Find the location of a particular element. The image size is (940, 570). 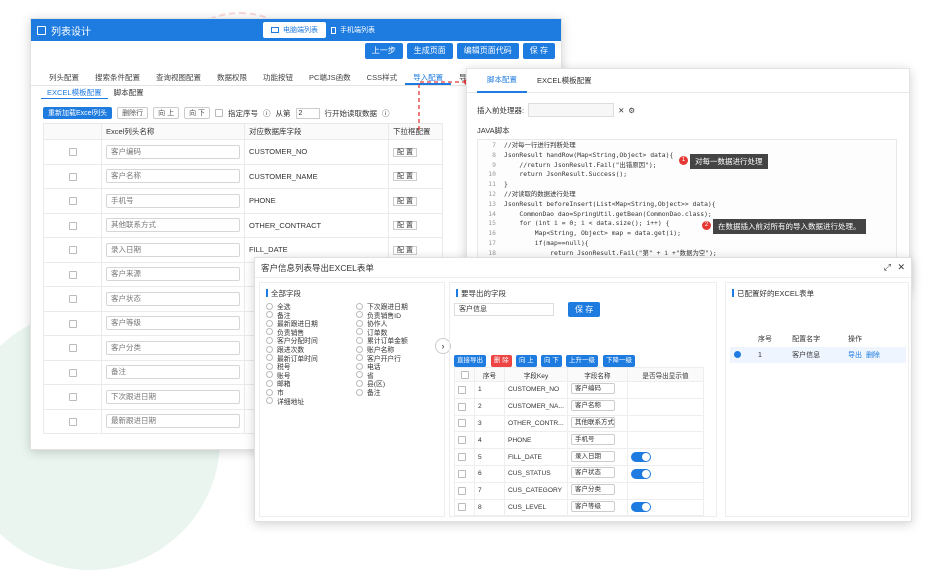

excel-header-input: 客户来源 is located at coordinates (173, 274).